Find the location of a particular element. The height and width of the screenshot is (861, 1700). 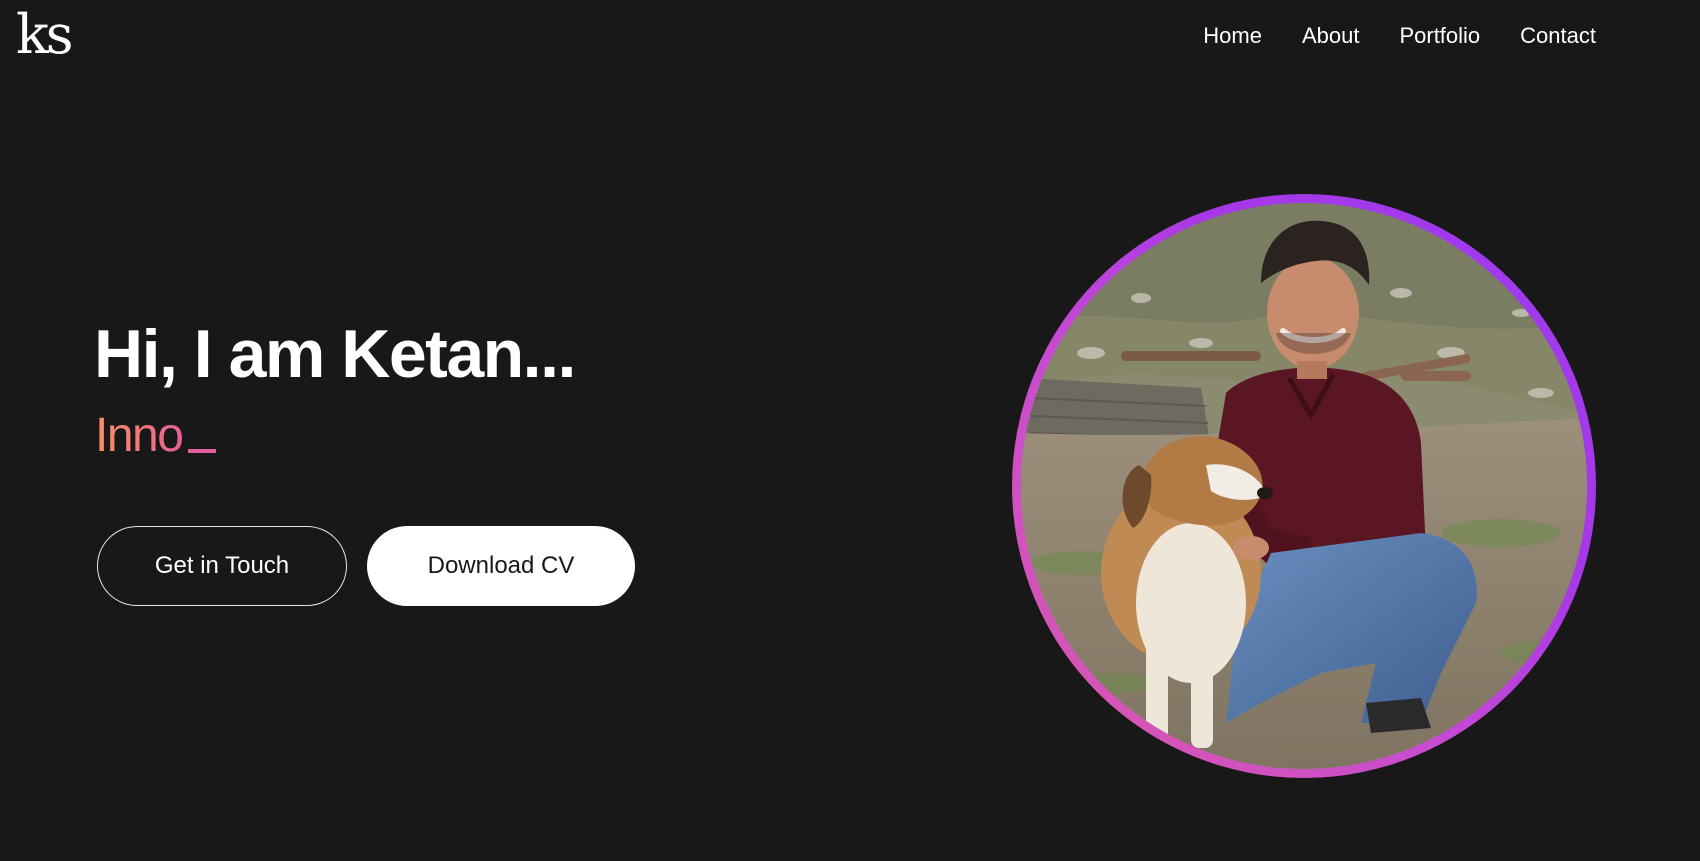

get-in-touch-button: Get in Touch is located at coordinates (222, 566).